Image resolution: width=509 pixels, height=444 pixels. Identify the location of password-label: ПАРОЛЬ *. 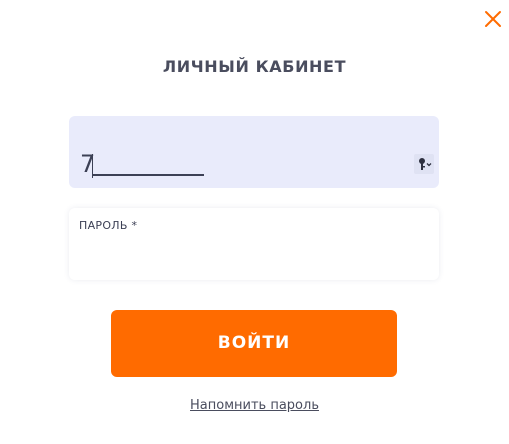
(108, 225).